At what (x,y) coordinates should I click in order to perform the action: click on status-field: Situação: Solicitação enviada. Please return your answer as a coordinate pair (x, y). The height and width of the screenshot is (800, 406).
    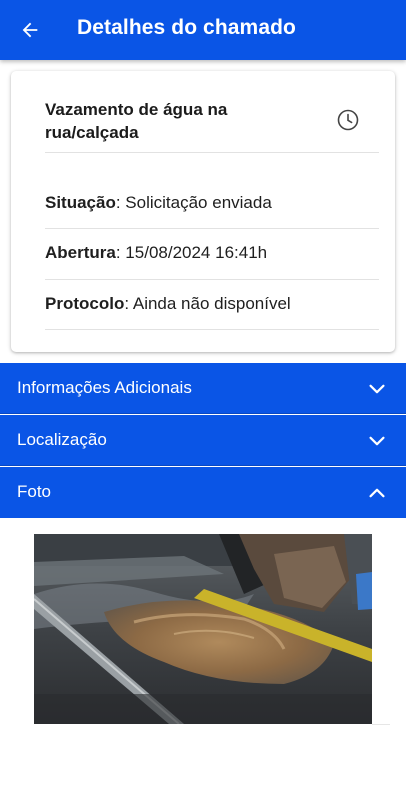
    Looking at the image, I should click on (158, 203).